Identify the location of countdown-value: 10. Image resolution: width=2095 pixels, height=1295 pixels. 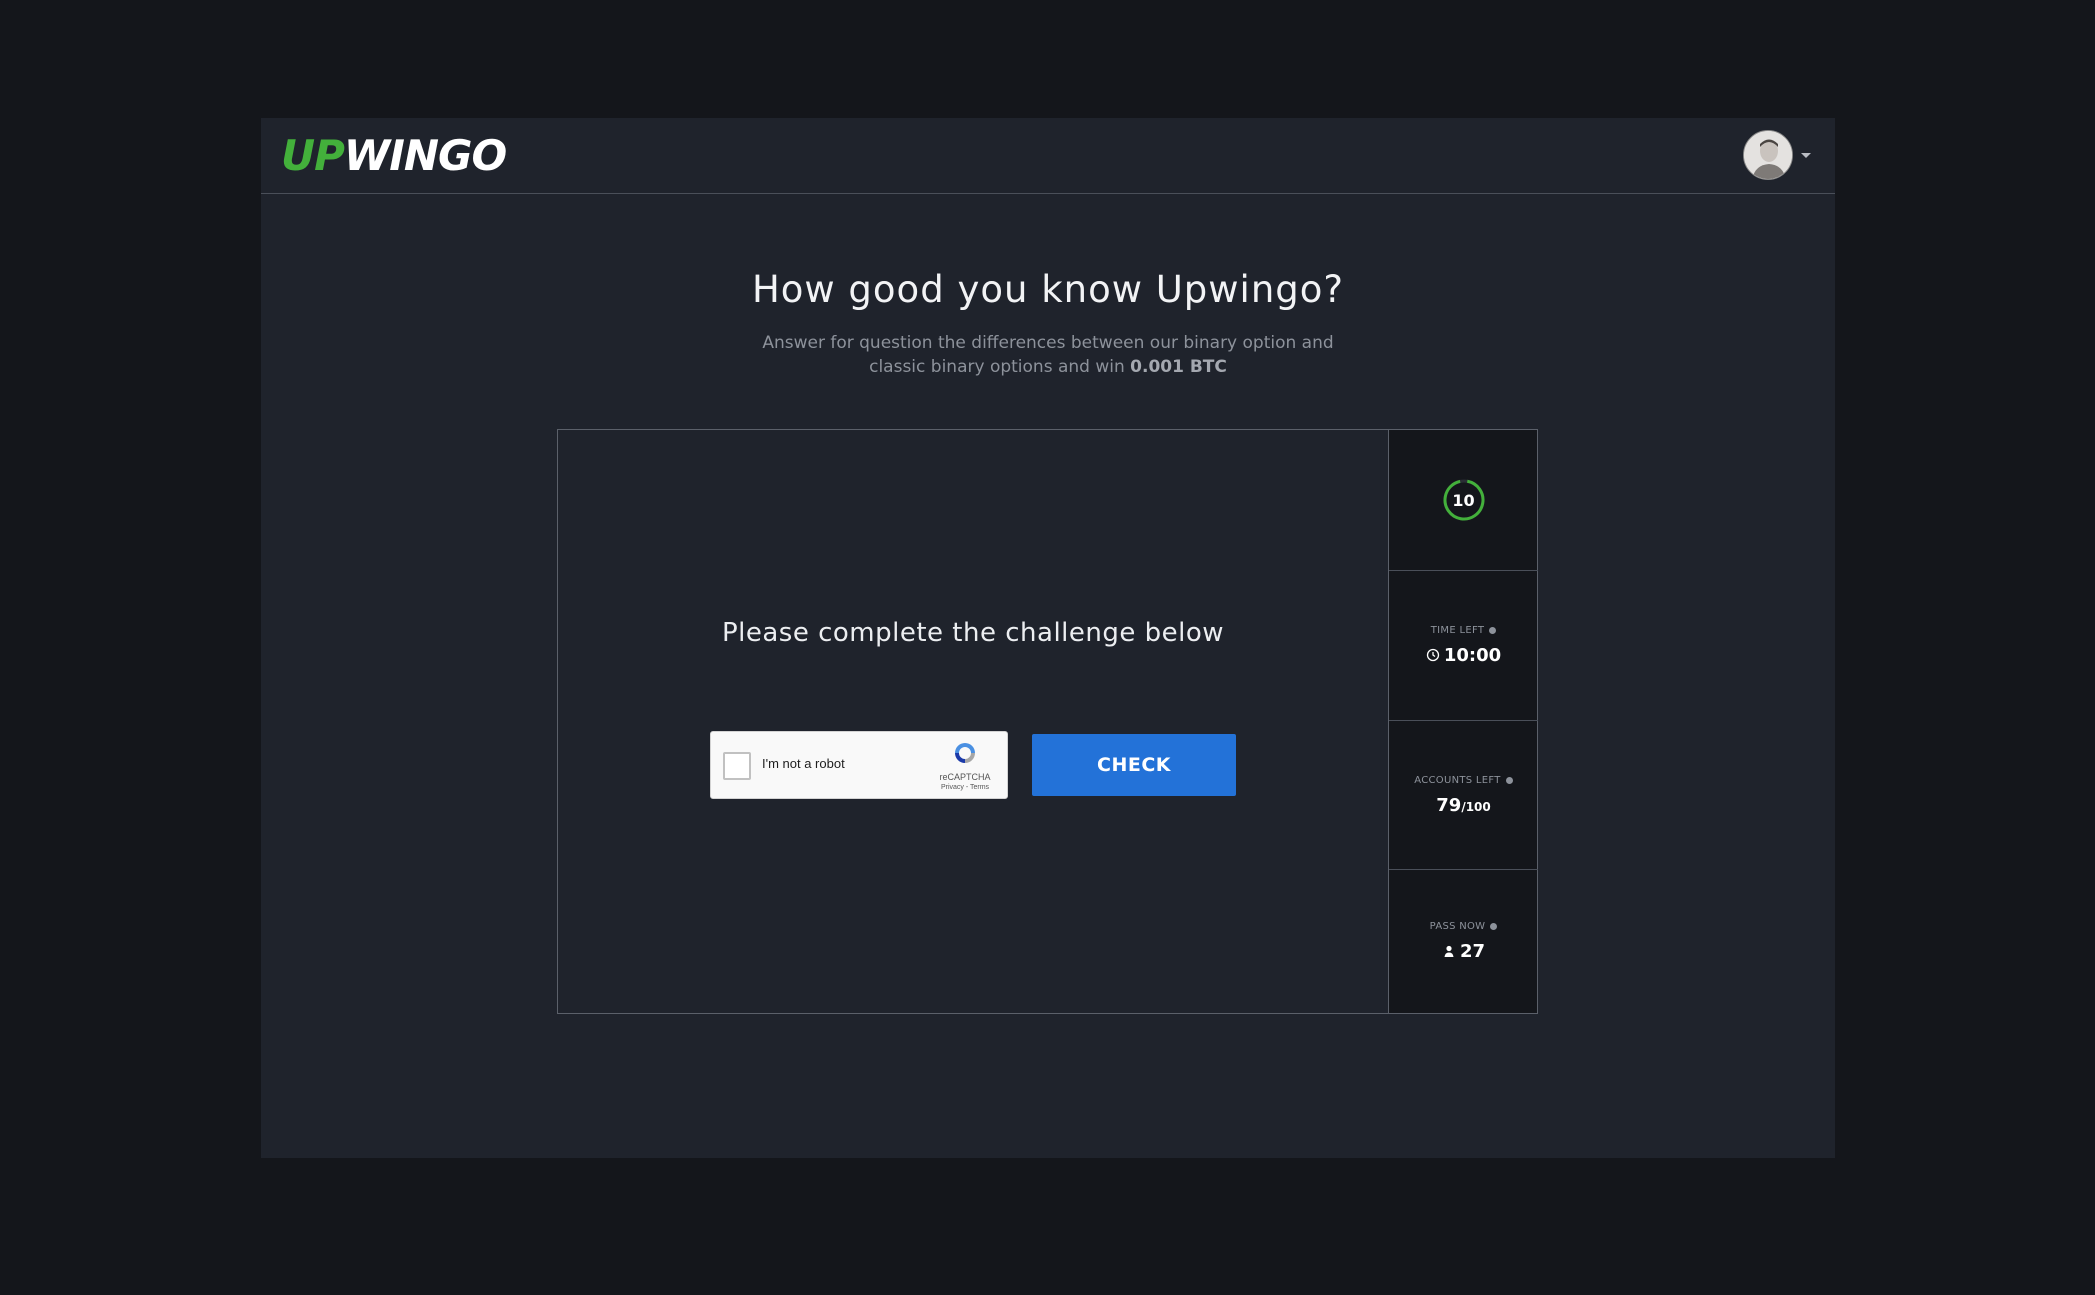
(1463, 500).